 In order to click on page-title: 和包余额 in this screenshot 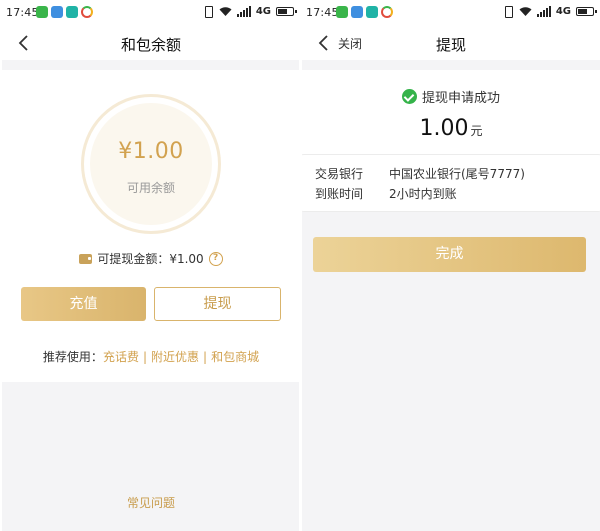, I will do `click(150, 45)`.